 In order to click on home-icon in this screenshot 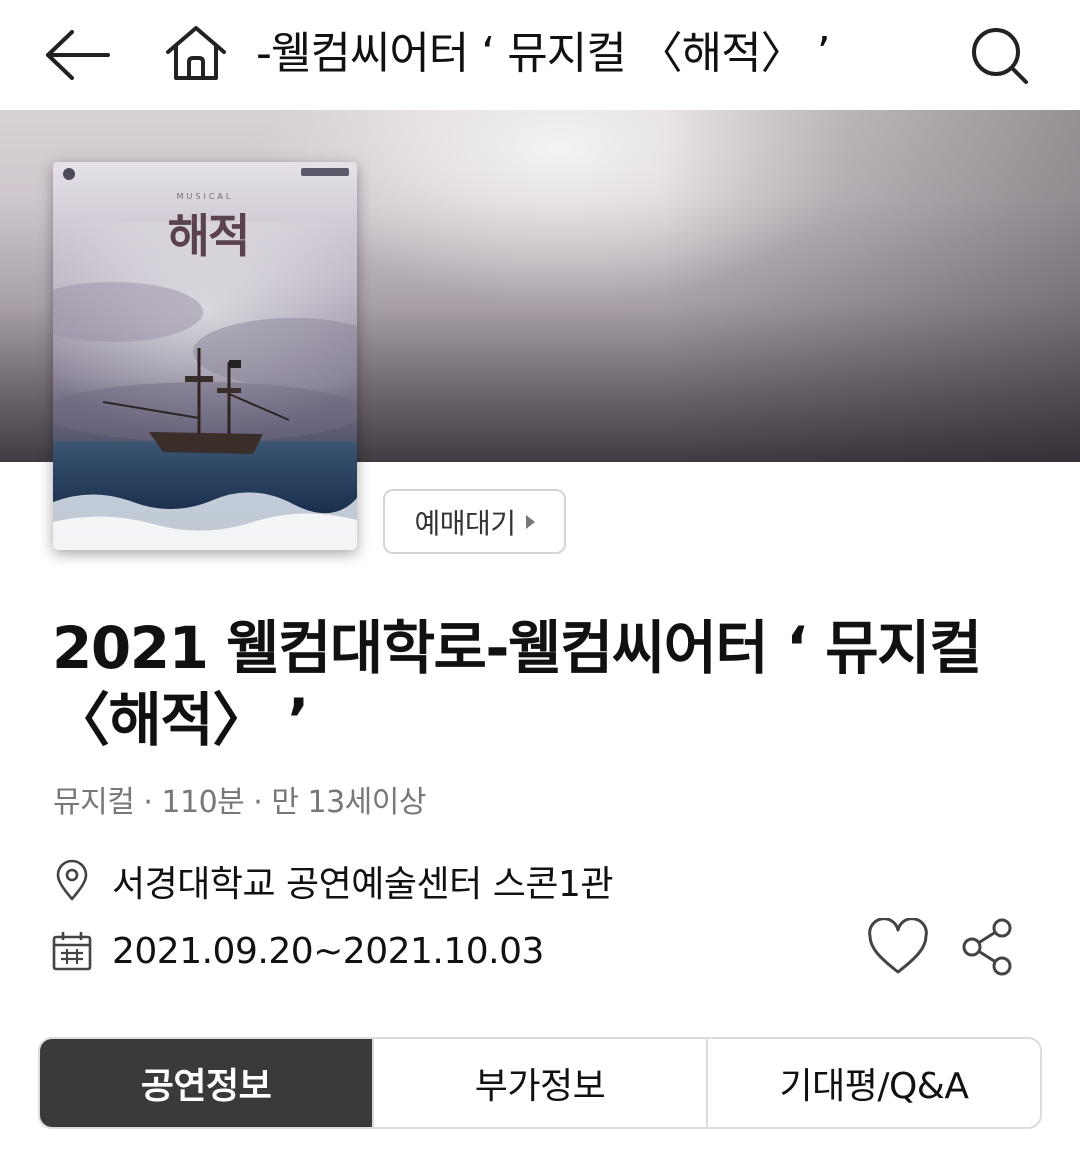, I will do `click(196, 53)`.